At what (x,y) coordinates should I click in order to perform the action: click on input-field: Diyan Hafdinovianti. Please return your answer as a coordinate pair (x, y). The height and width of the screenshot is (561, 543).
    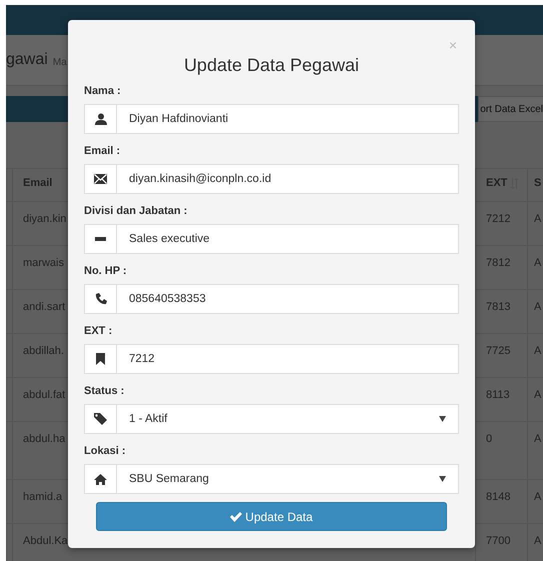
    Looking at the image, I should click on (288, 119).